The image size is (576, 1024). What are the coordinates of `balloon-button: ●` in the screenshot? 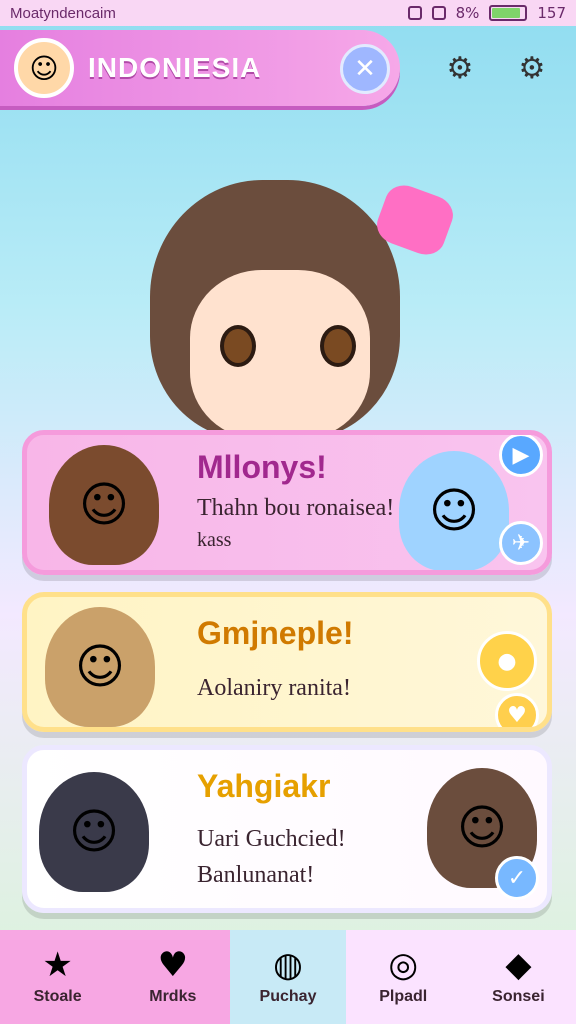 It's located at (507, 661).